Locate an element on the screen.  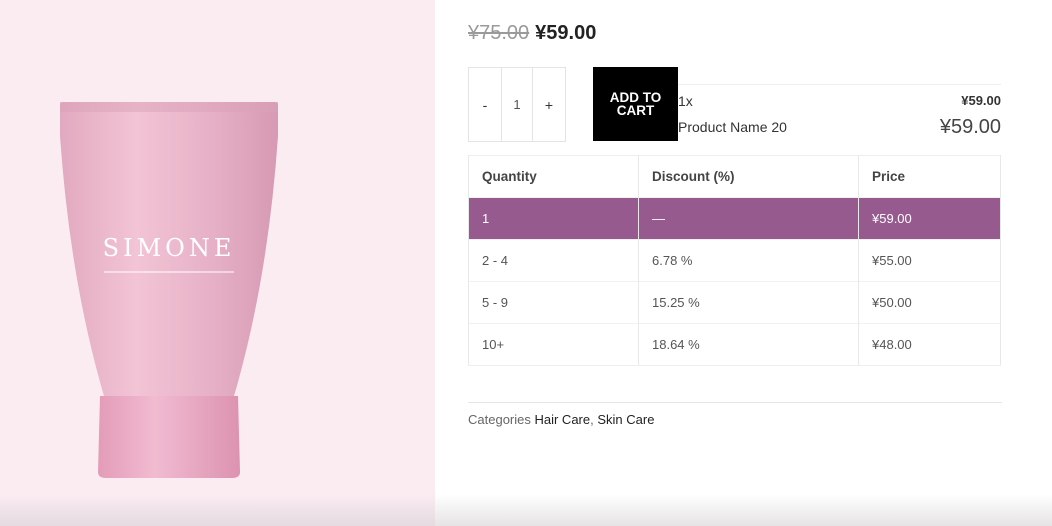
table-row: 1 — ¥59.00 is located at coordinates (734, 218).